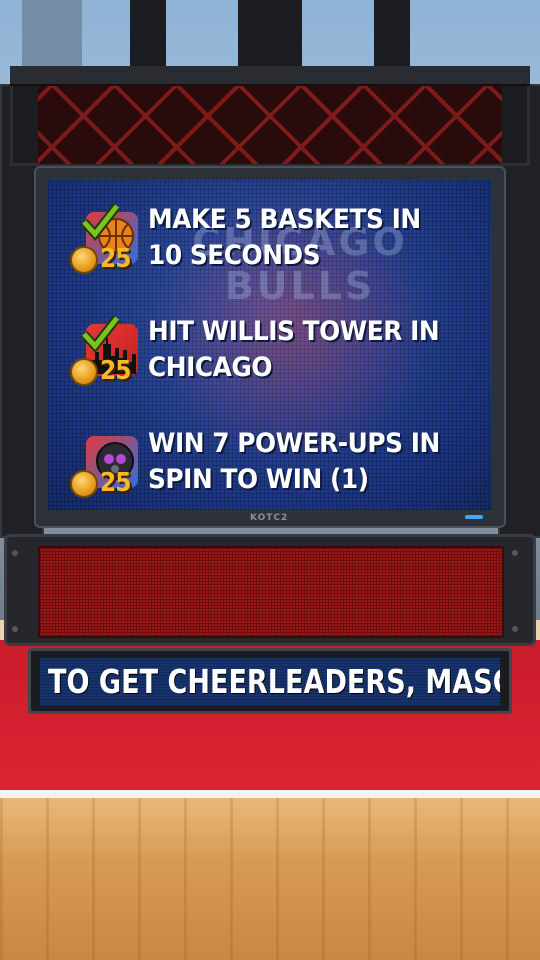 The image size is (540, 960). Describe the element at coordinates (274, 681) in the screenshot. I see `ticker-text: TO GET CHEERLEADERS, MASCOTS` at that location.